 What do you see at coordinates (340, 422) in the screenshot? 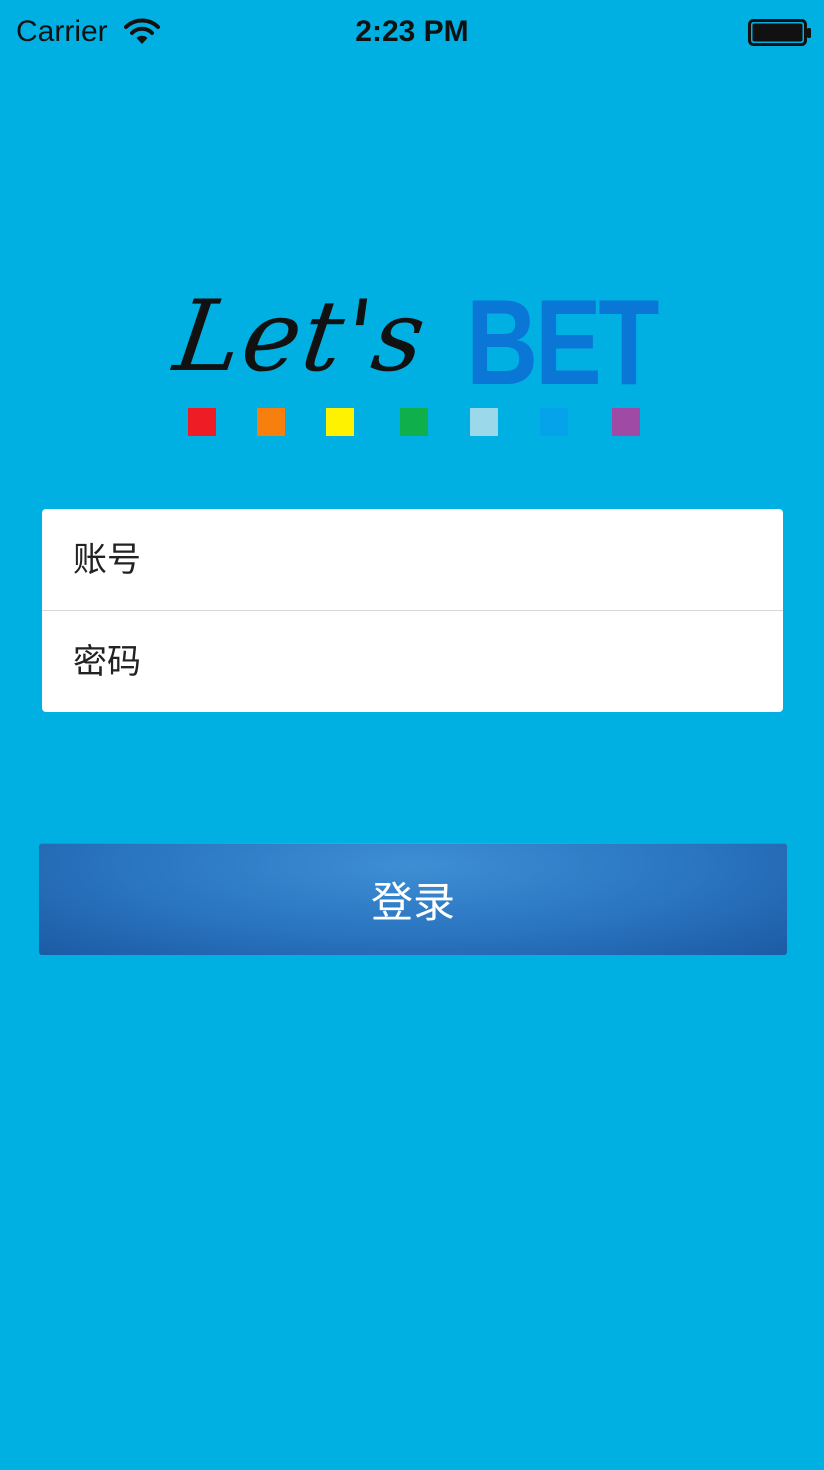
I see `logo-square-yellow` at bounding box center [340, 422].